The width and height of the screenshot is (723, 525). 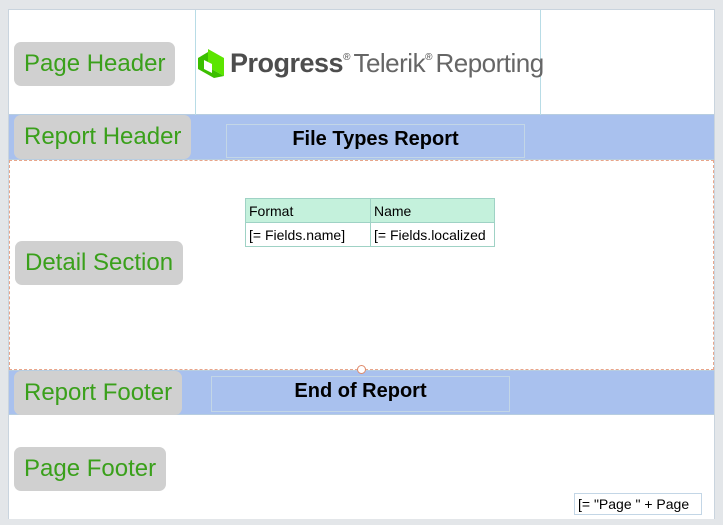 I want to click on report-footer-band: Report Footer End of Report, so click(x=361, y=392).